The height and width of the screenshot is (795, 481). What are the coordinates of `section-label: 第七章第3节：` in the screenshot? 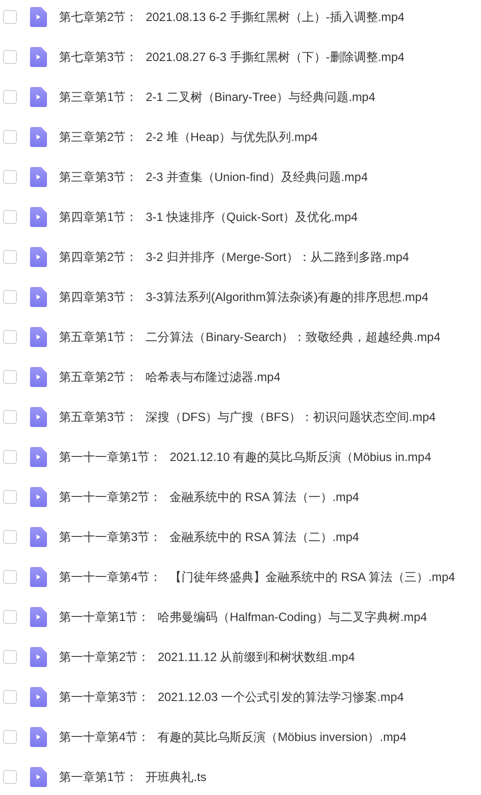 It's located at (98, 57).